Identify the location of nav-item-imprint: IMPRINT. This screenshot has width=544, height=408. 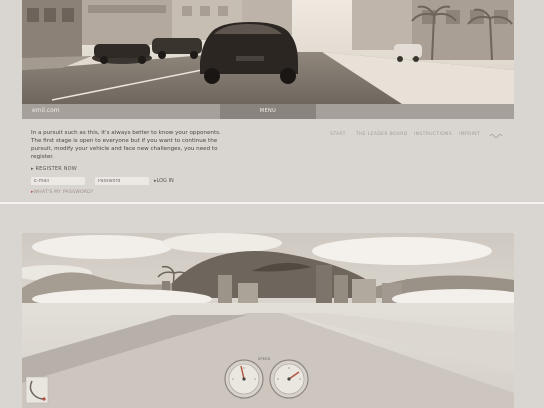
(469, 134).